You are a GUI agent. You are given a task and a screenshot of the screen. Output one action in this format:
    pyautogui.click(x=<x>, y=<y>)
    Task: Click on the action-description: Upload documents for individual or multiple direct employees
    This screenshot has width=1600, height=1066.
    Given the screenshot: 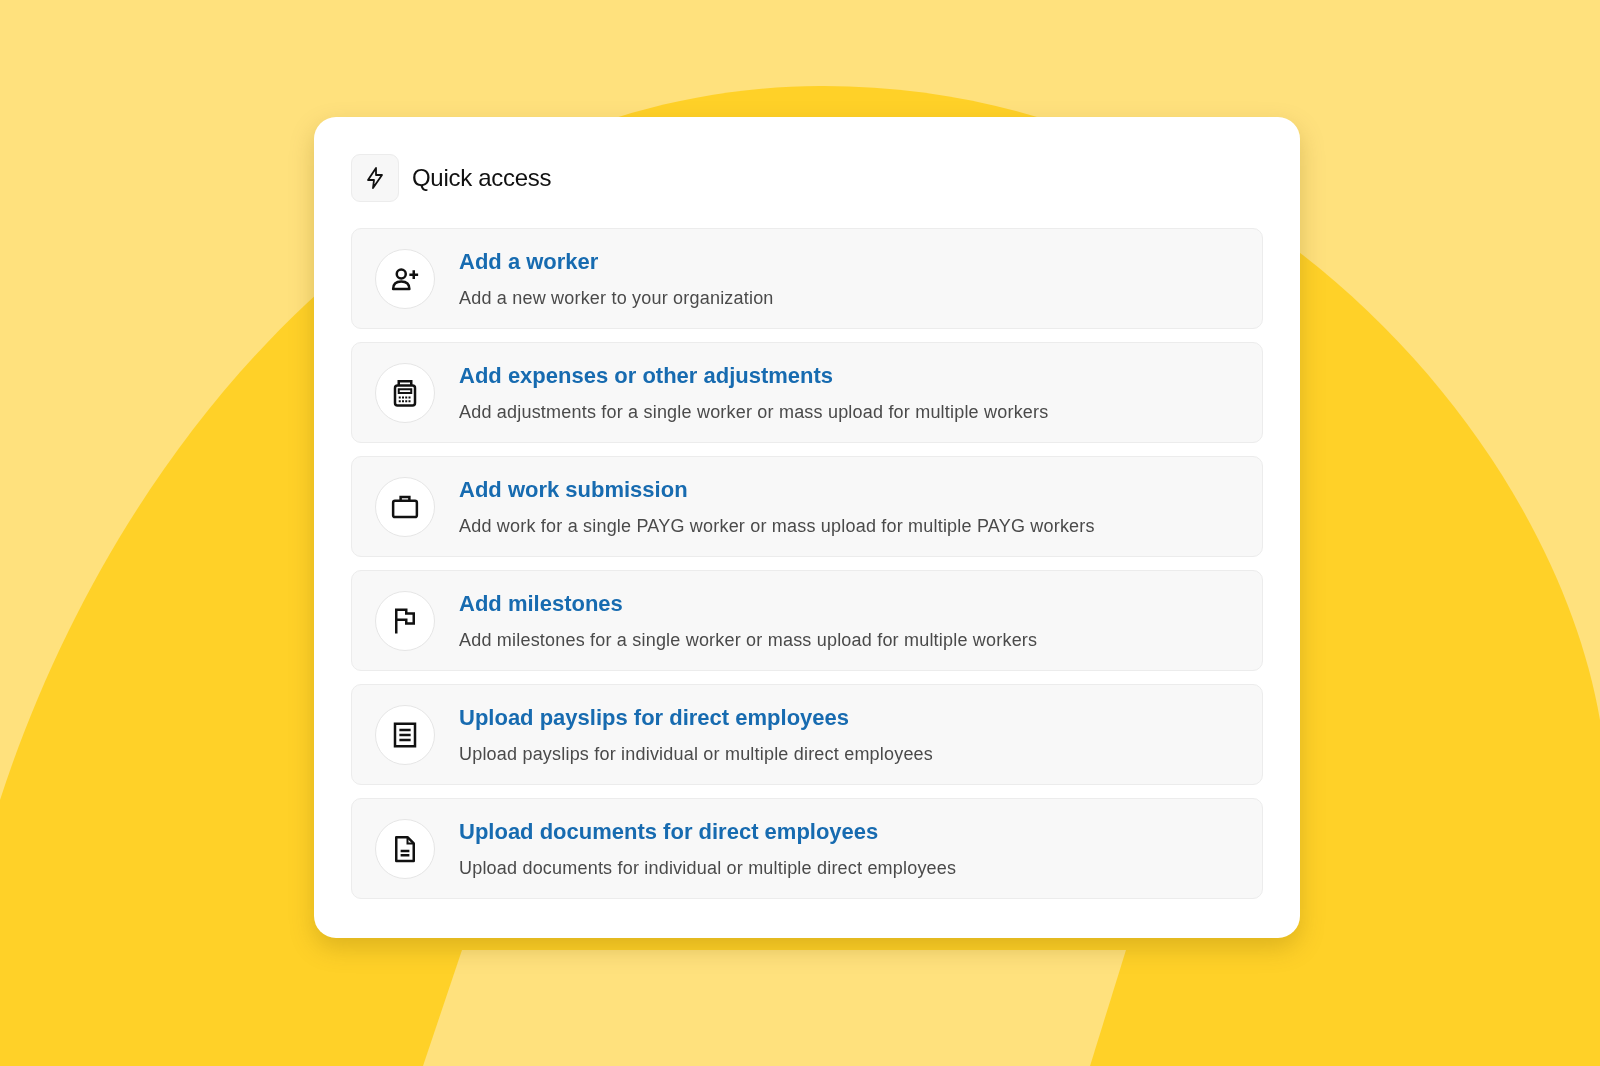 What is the action you would take?
    pyautogui.click(x=708, y=868)
    